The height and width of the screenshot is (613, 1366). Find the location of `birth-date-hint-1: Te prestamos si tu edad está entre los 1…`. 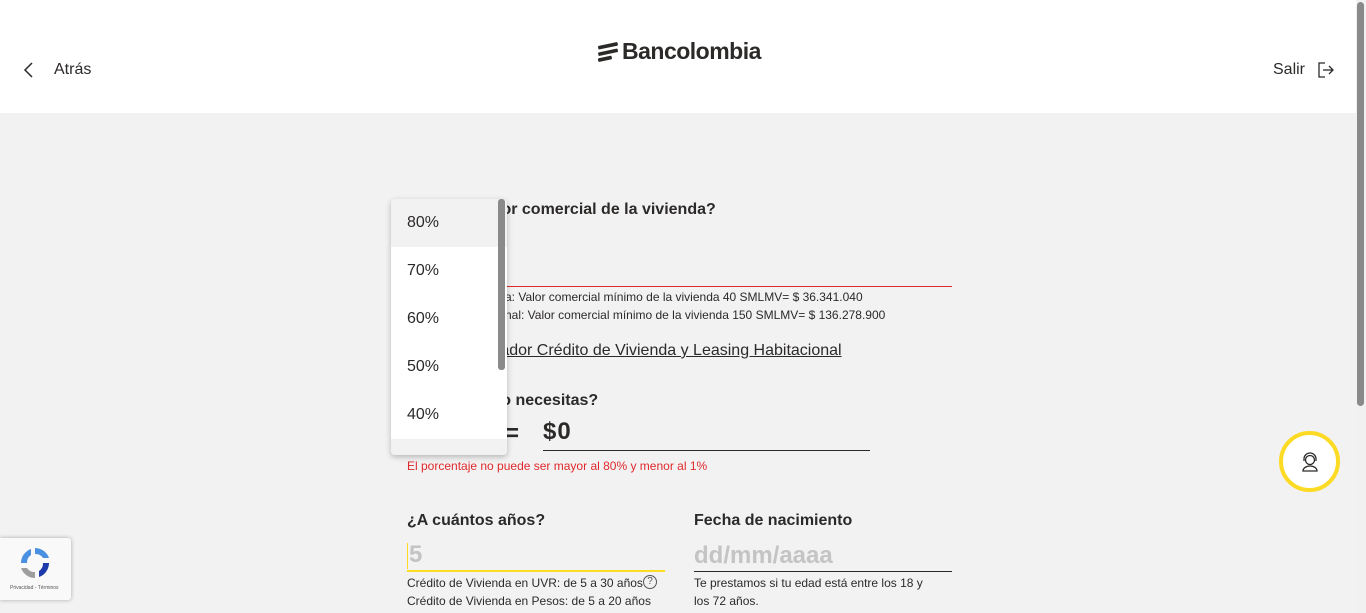

birth-date-hint-1: Te prestamos si tu edad está entre los 1… is located at coordinates (808, 583).